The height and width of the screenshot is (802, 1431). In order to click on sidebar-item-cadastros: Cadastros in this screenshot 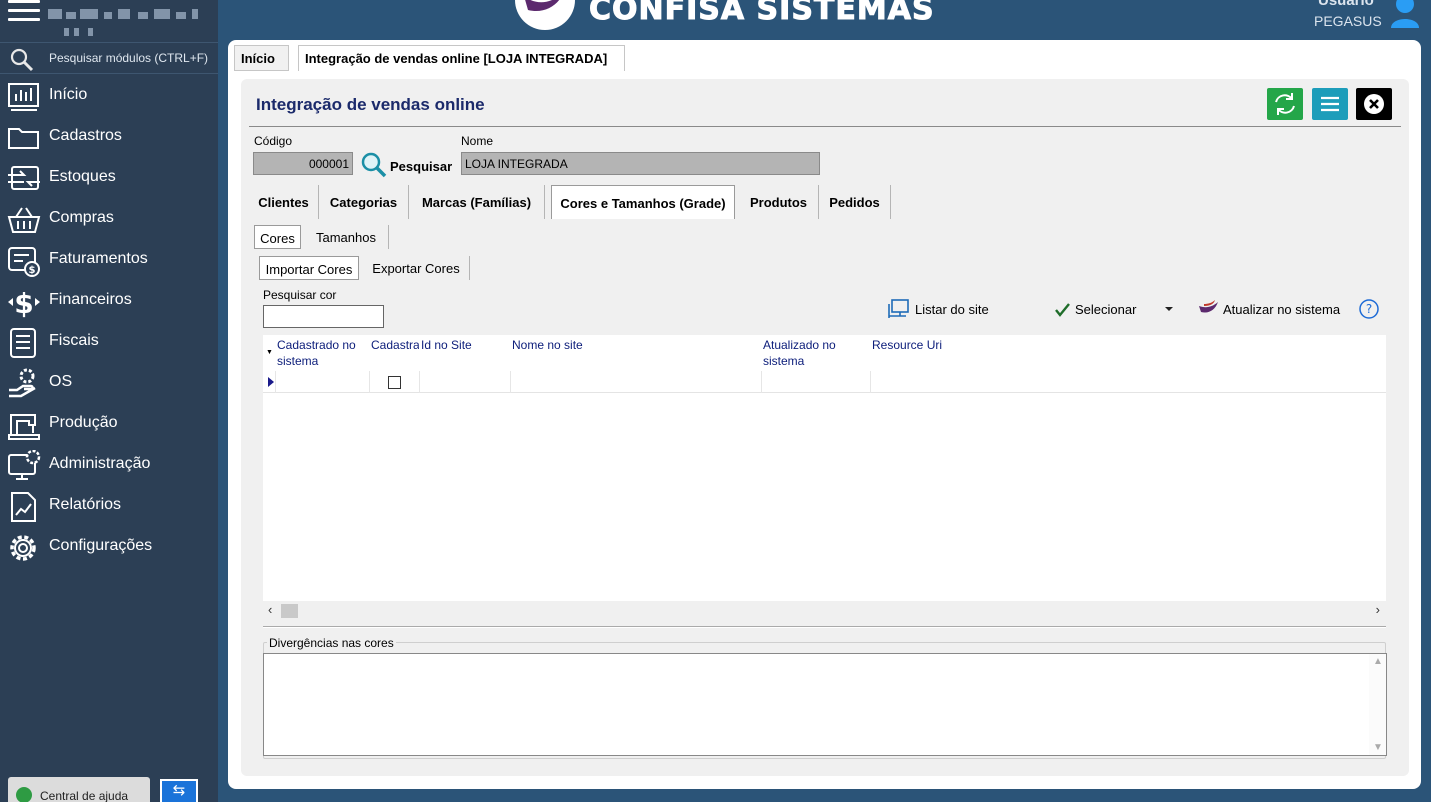, I will do `click(109, 138)`.